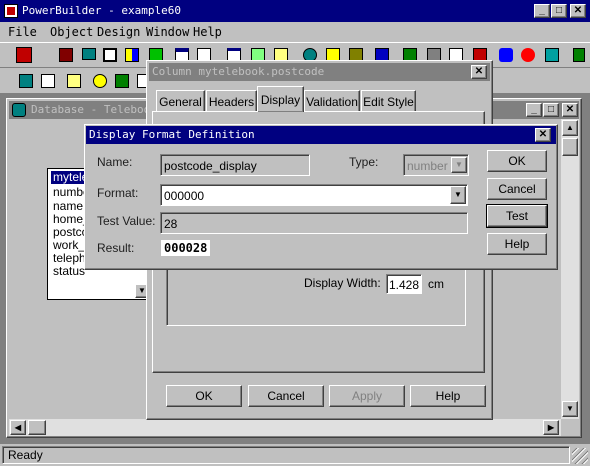  Describe the element at coordinates (542, 11) in the screenshot. I see `app-minimize-button: _` at that location.